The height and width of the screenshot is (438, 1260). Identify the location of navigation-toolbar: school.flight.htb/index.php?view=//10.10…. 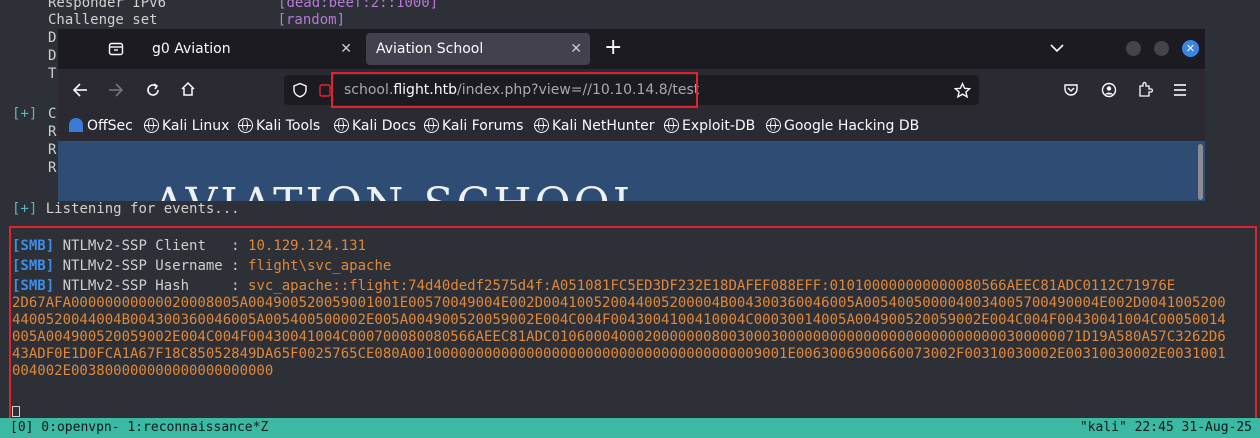
(631, 90).